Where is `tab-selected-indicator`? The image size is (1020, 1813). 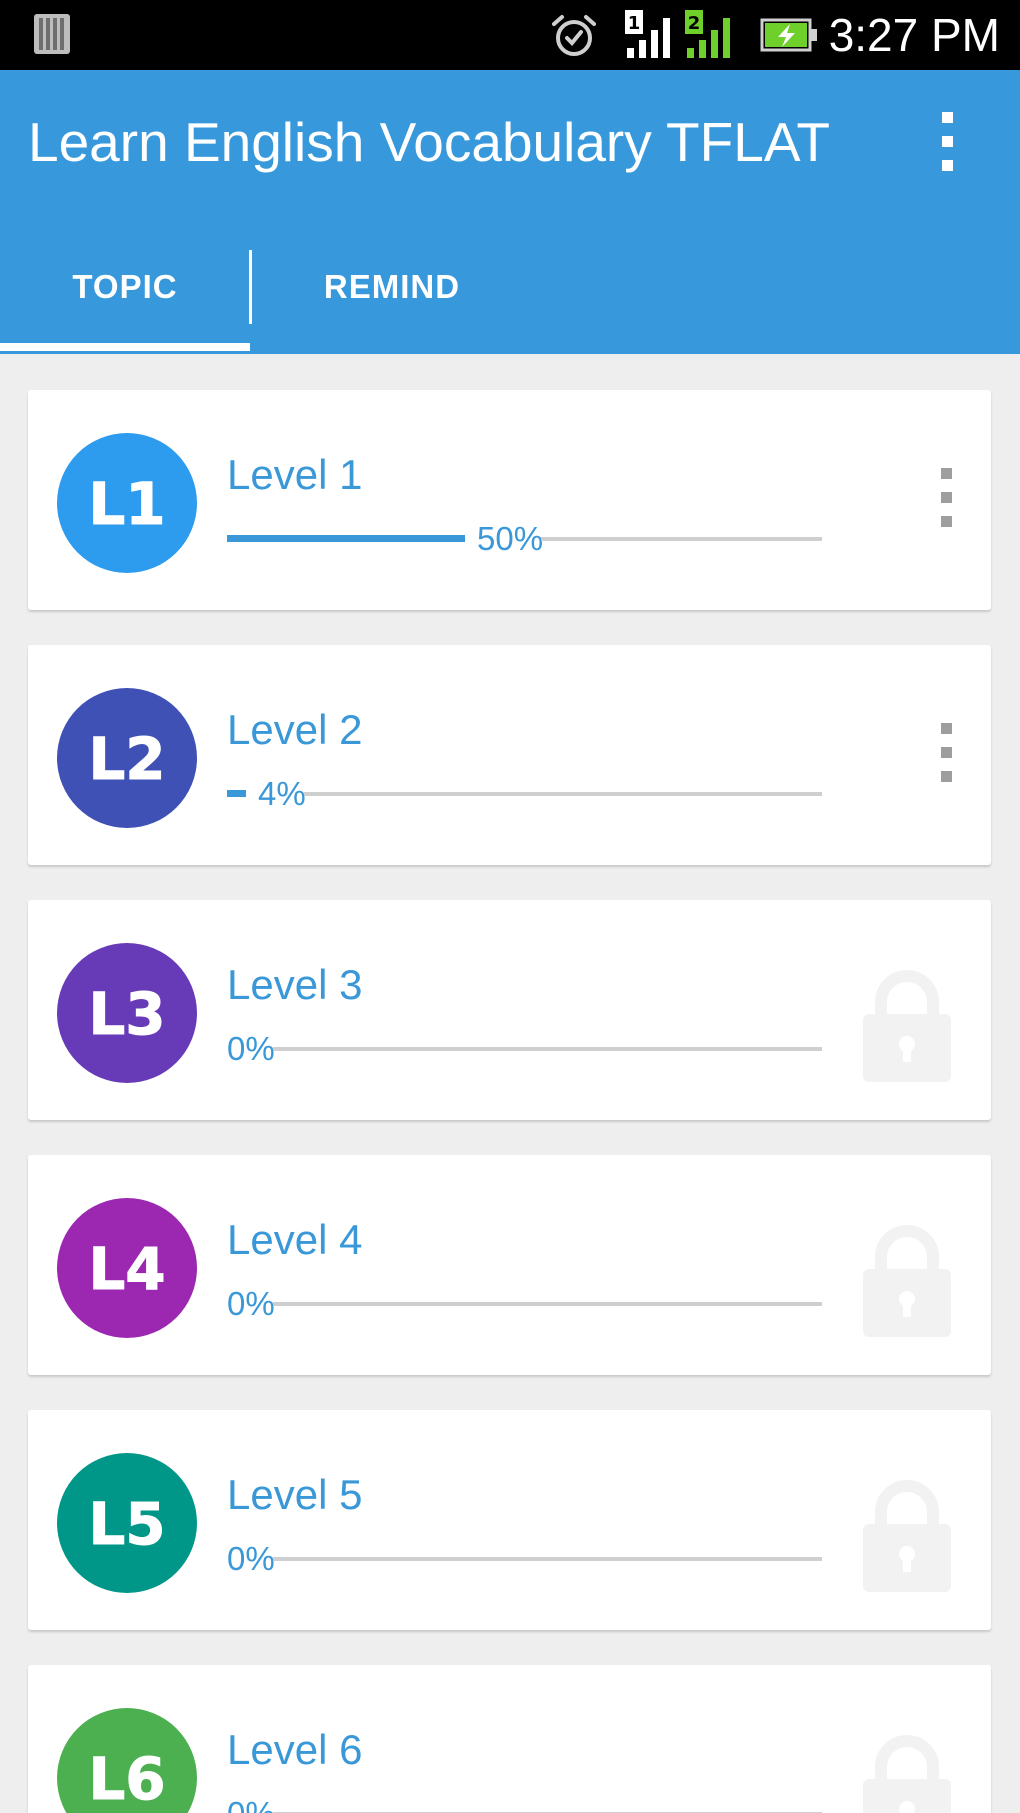
tab-selected-indicator is located at coordinates (125, 347).